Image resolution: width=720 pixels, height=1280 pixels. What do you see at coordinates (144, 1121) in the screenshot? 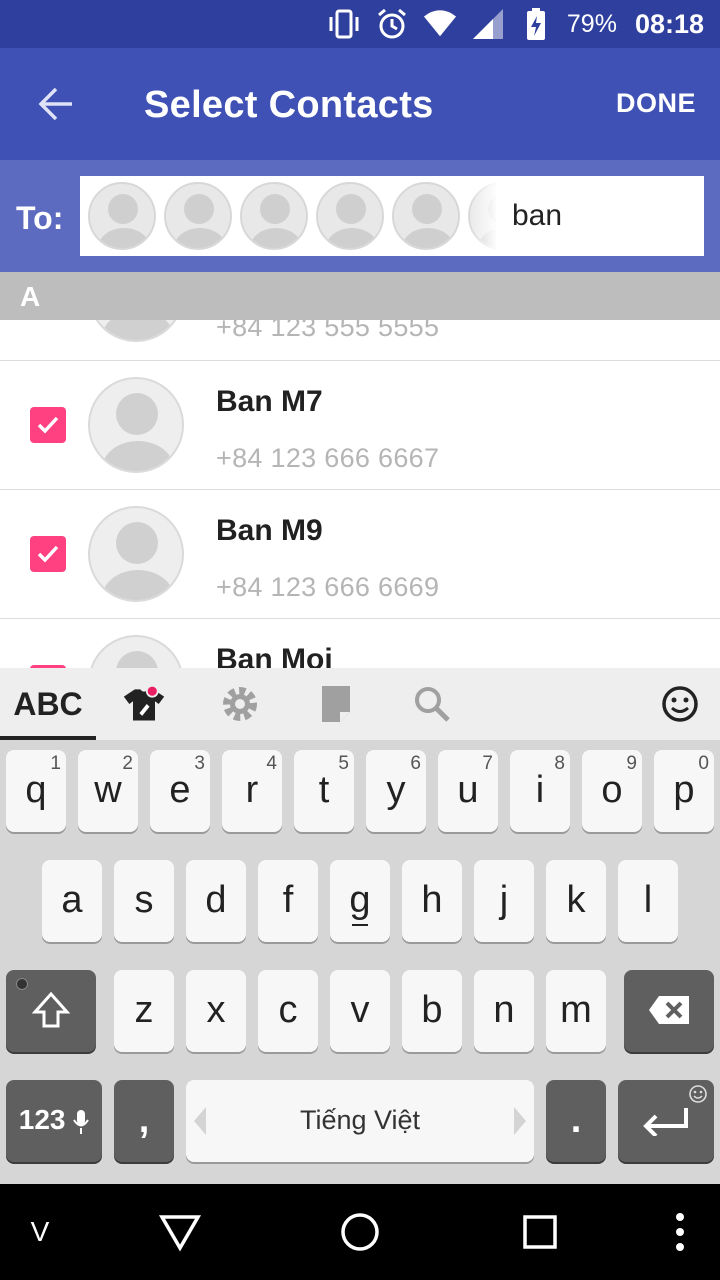
I see `comma-key: ,` at bounding box center [144, 1121].